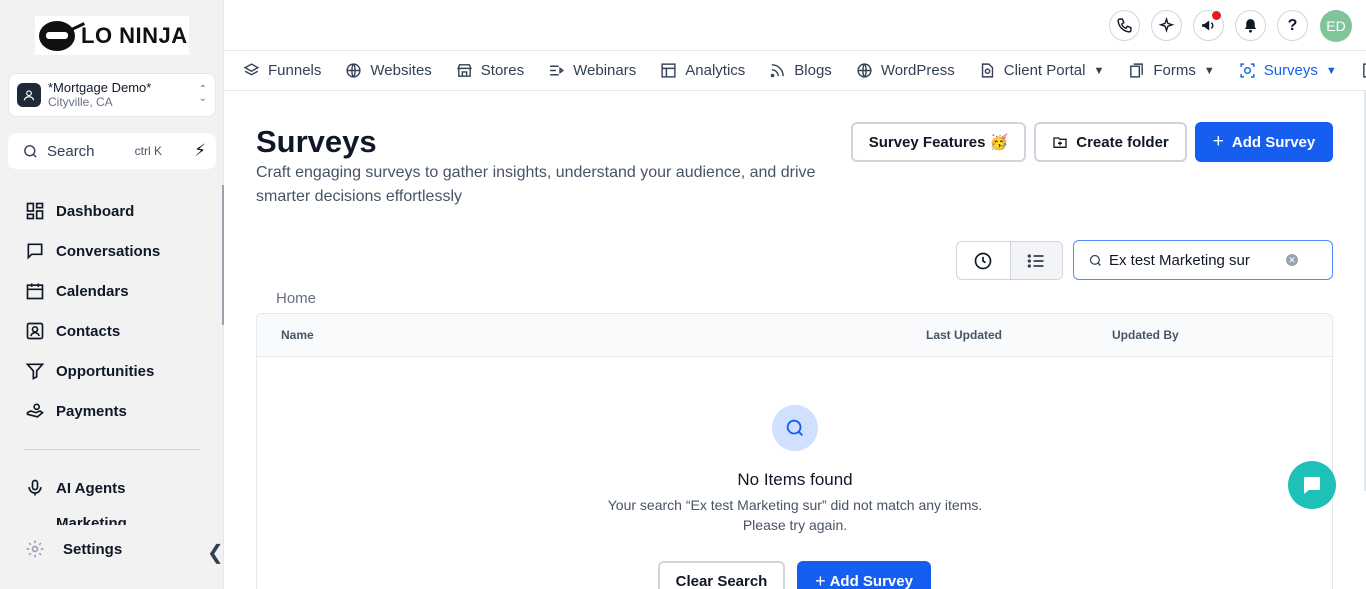  I want to click on collapse-sidebar-icon: ❮, so click(215, 552).